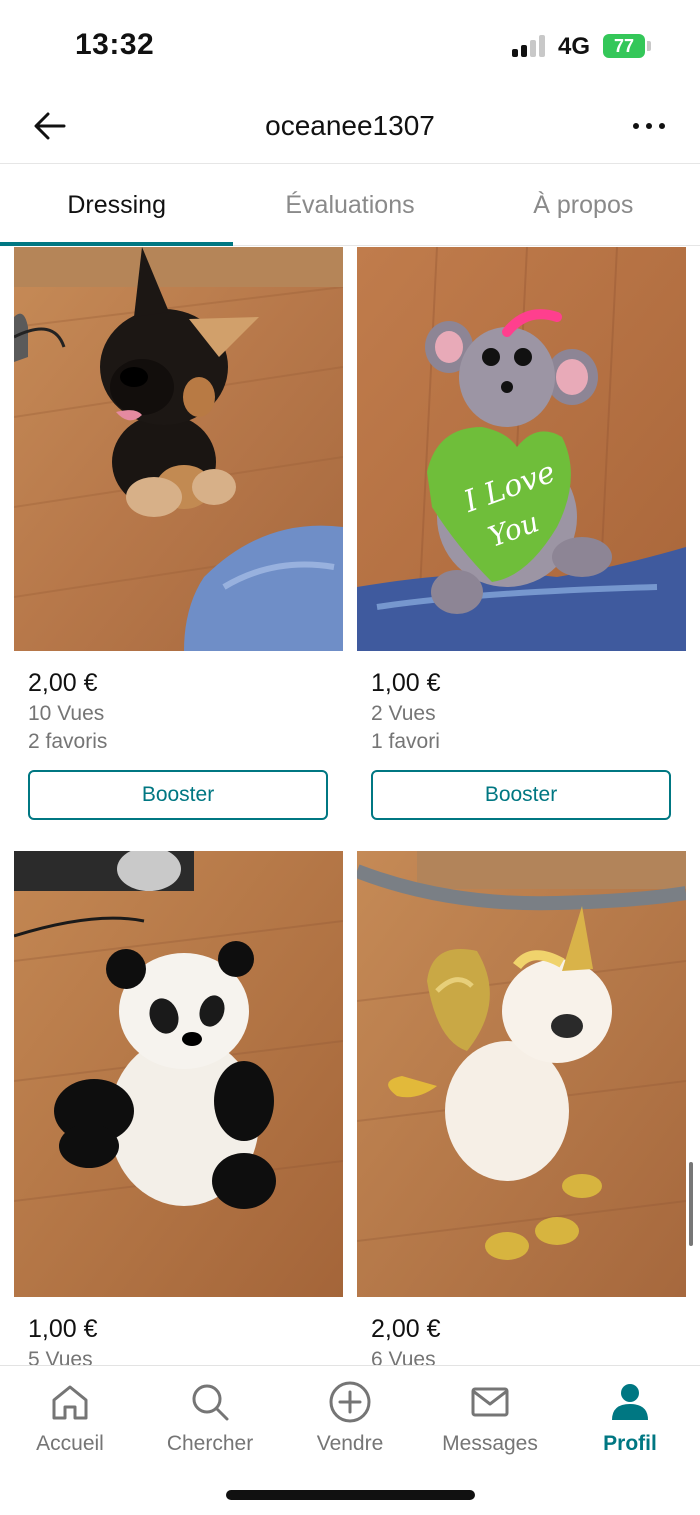 The height and width of the screenshot is (1515, 700). What do you see at coordinates (574, 46) in the screenshot?
I see `network-type: 4G` at bounding box center [574, 46].